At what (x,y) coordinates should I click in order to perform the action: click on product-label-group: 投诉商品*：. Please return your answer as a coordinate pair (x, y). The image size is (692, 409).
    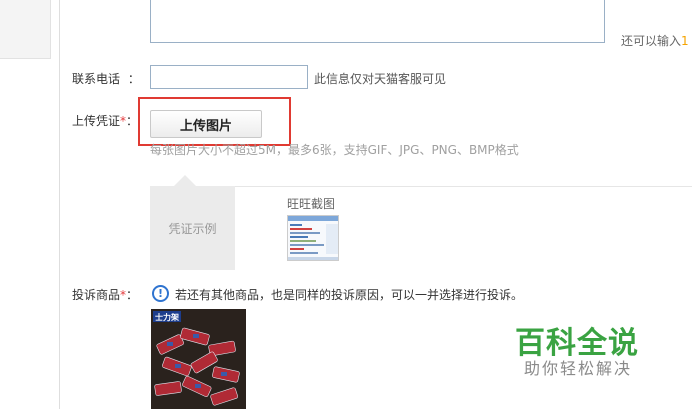
    Looking at the image, I should click on (105, 294).